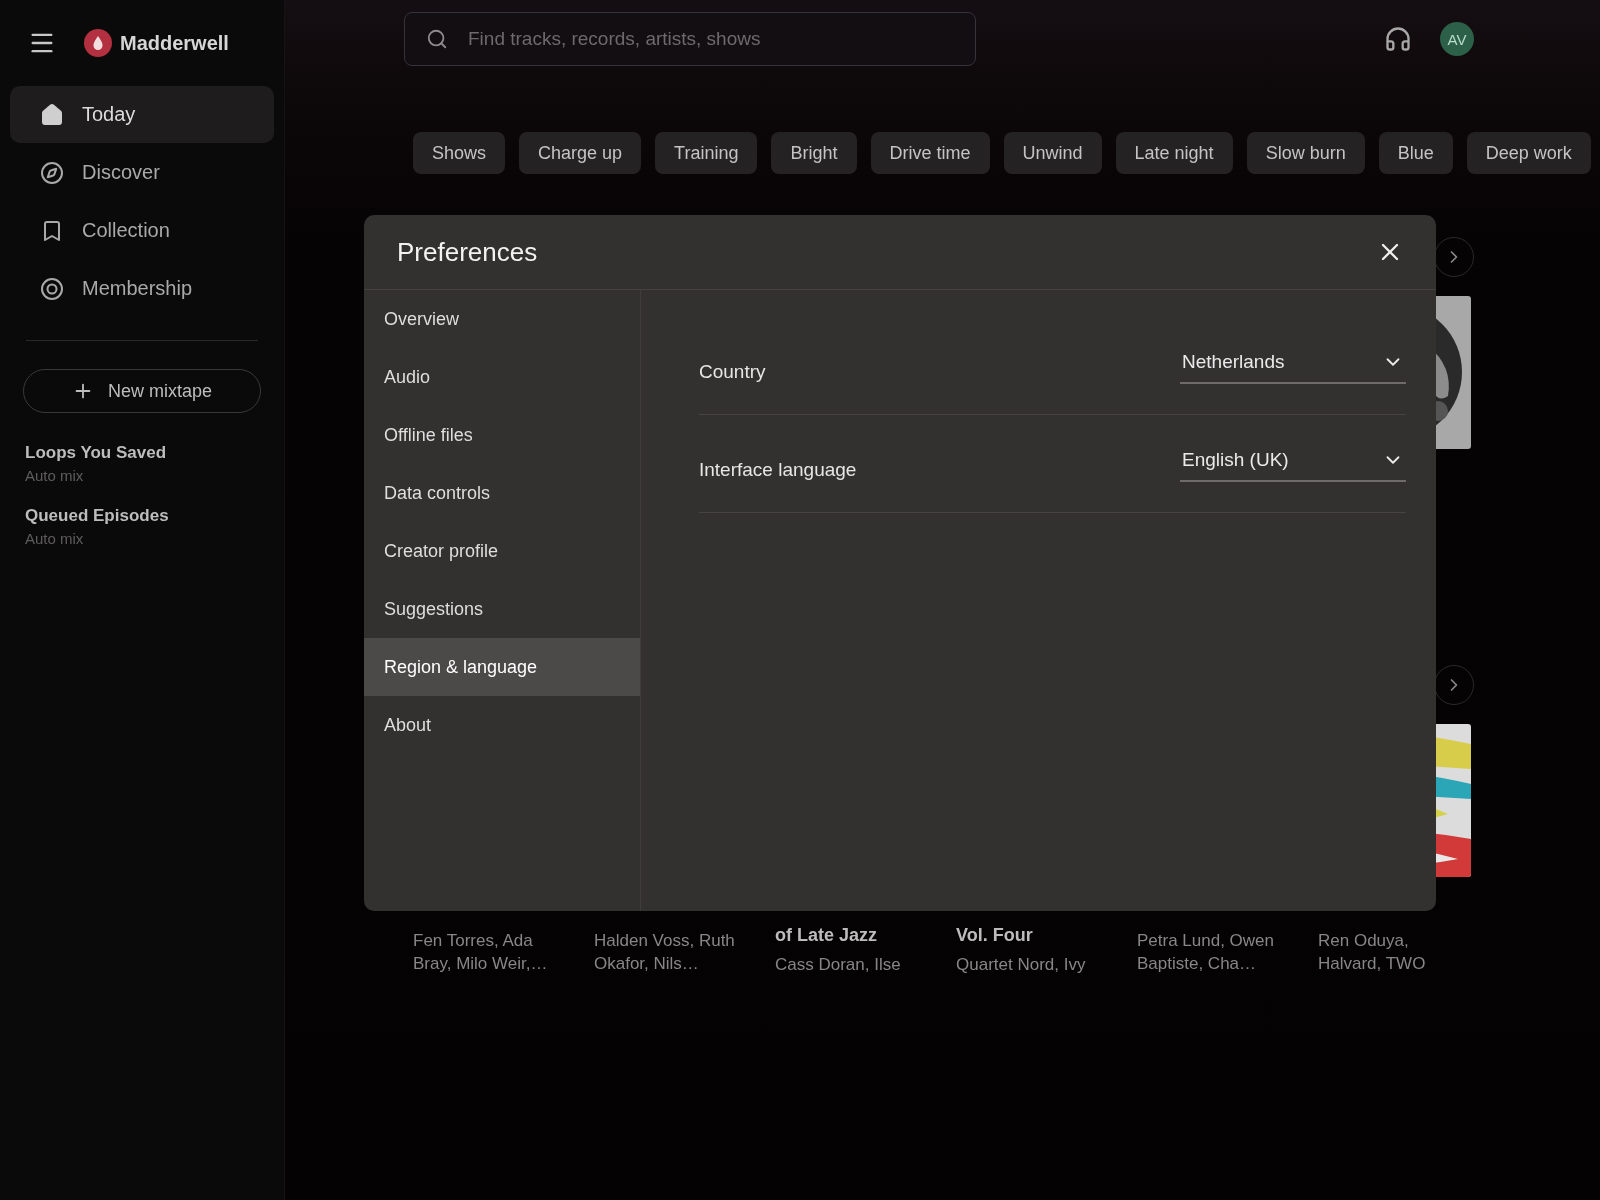  Describe the element at coordinates (1528, 153) in the screenshot. I see `filter-chip: Deep work` at that location.